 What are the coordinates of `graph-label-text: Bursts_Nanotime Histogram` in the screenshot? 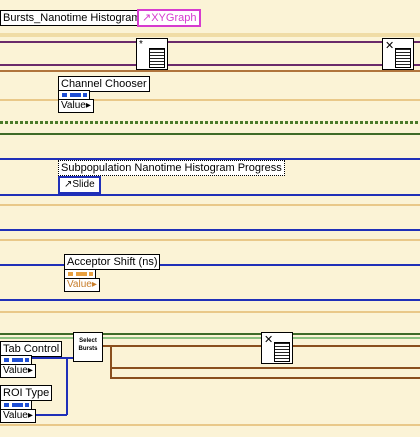 It's located at (72, 18).